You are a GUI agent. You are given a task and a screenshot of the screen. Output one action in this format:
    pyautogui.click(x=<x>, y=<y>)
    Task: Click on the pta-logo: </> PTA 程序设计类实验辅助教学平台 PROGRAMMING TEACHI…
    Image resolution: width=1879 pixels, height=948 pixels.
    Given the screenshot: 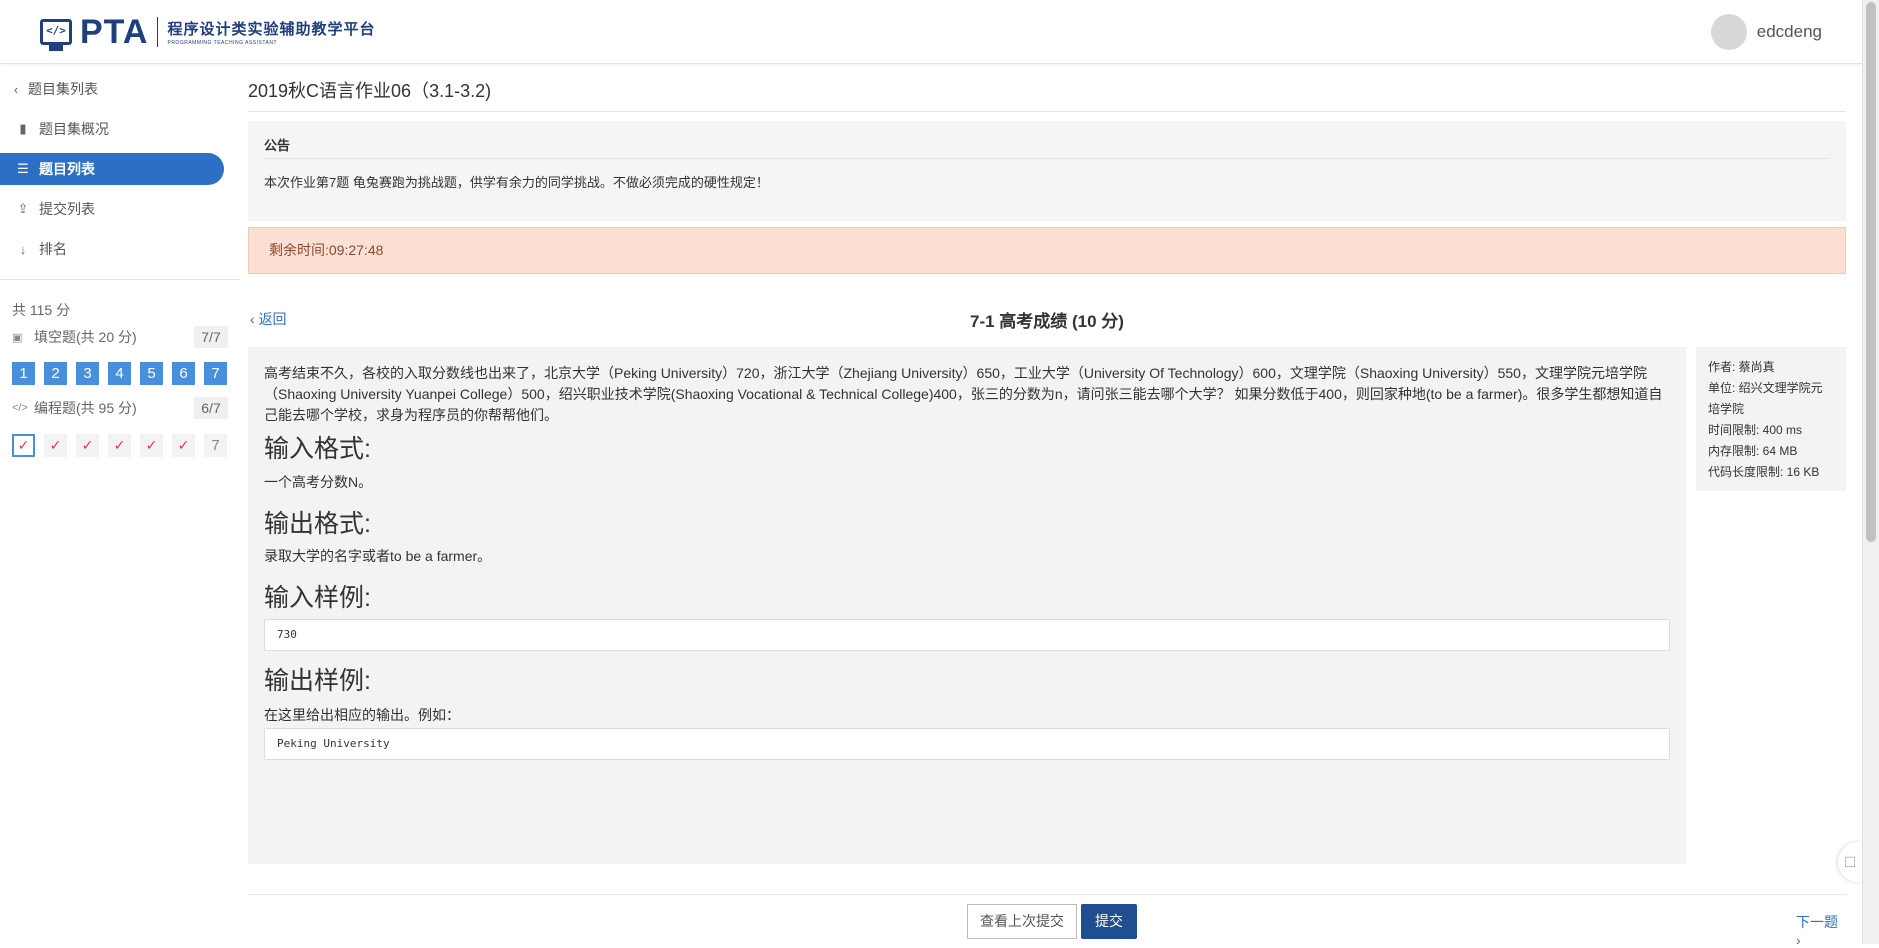 What is the action you would take?
    pyautogui.click(x=208, y=31)
    